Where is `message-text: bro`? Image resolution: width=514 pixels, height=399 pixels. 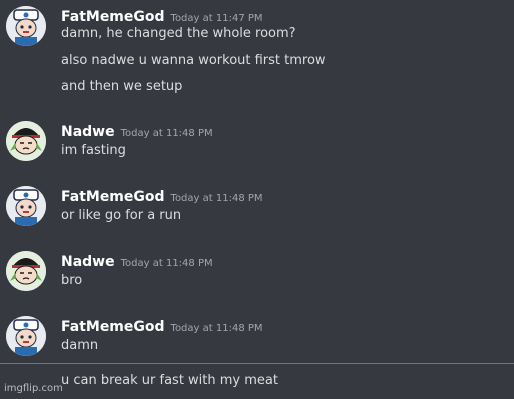 message-text: bro is located at coordinates (72, 280).